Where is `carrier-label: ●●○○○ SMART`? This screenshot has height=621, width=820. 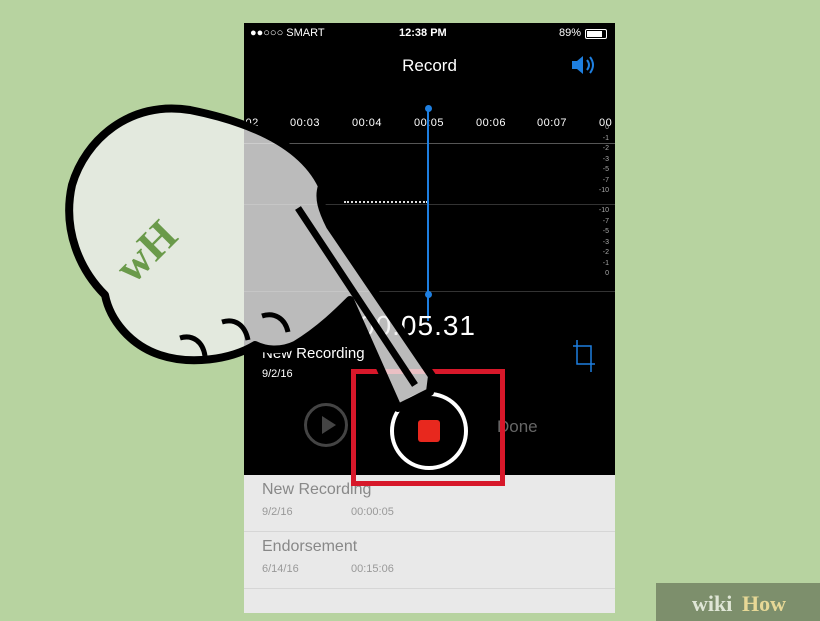
carrier-label: ●●○○○ SMART is located at coordinates (287, 33).